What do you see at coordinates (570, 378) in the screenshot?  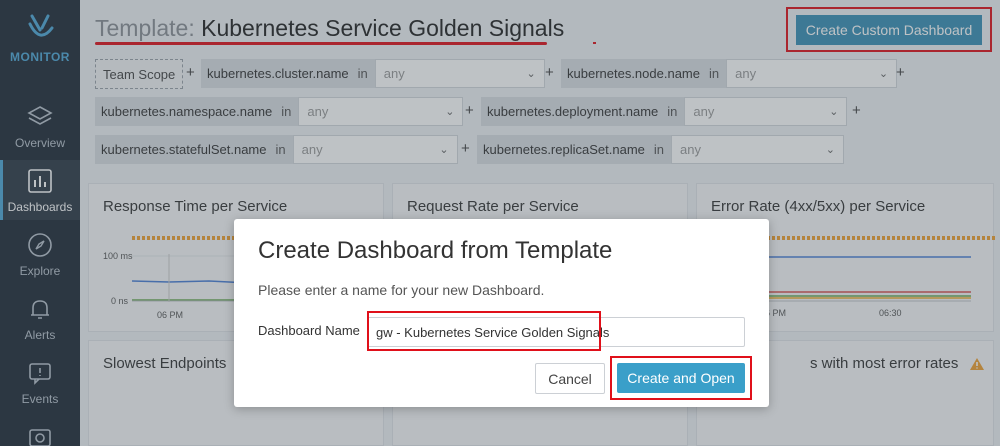 I see `cancel-button: Cancel` at bounding box center [570, 378].